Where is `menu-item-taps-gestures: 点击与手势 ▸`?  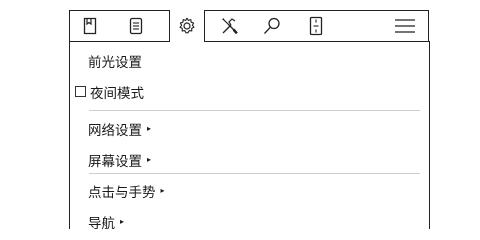
menu-item-taps-gestures: 点击与手势 ▸ is located at coordinates (126, 190).